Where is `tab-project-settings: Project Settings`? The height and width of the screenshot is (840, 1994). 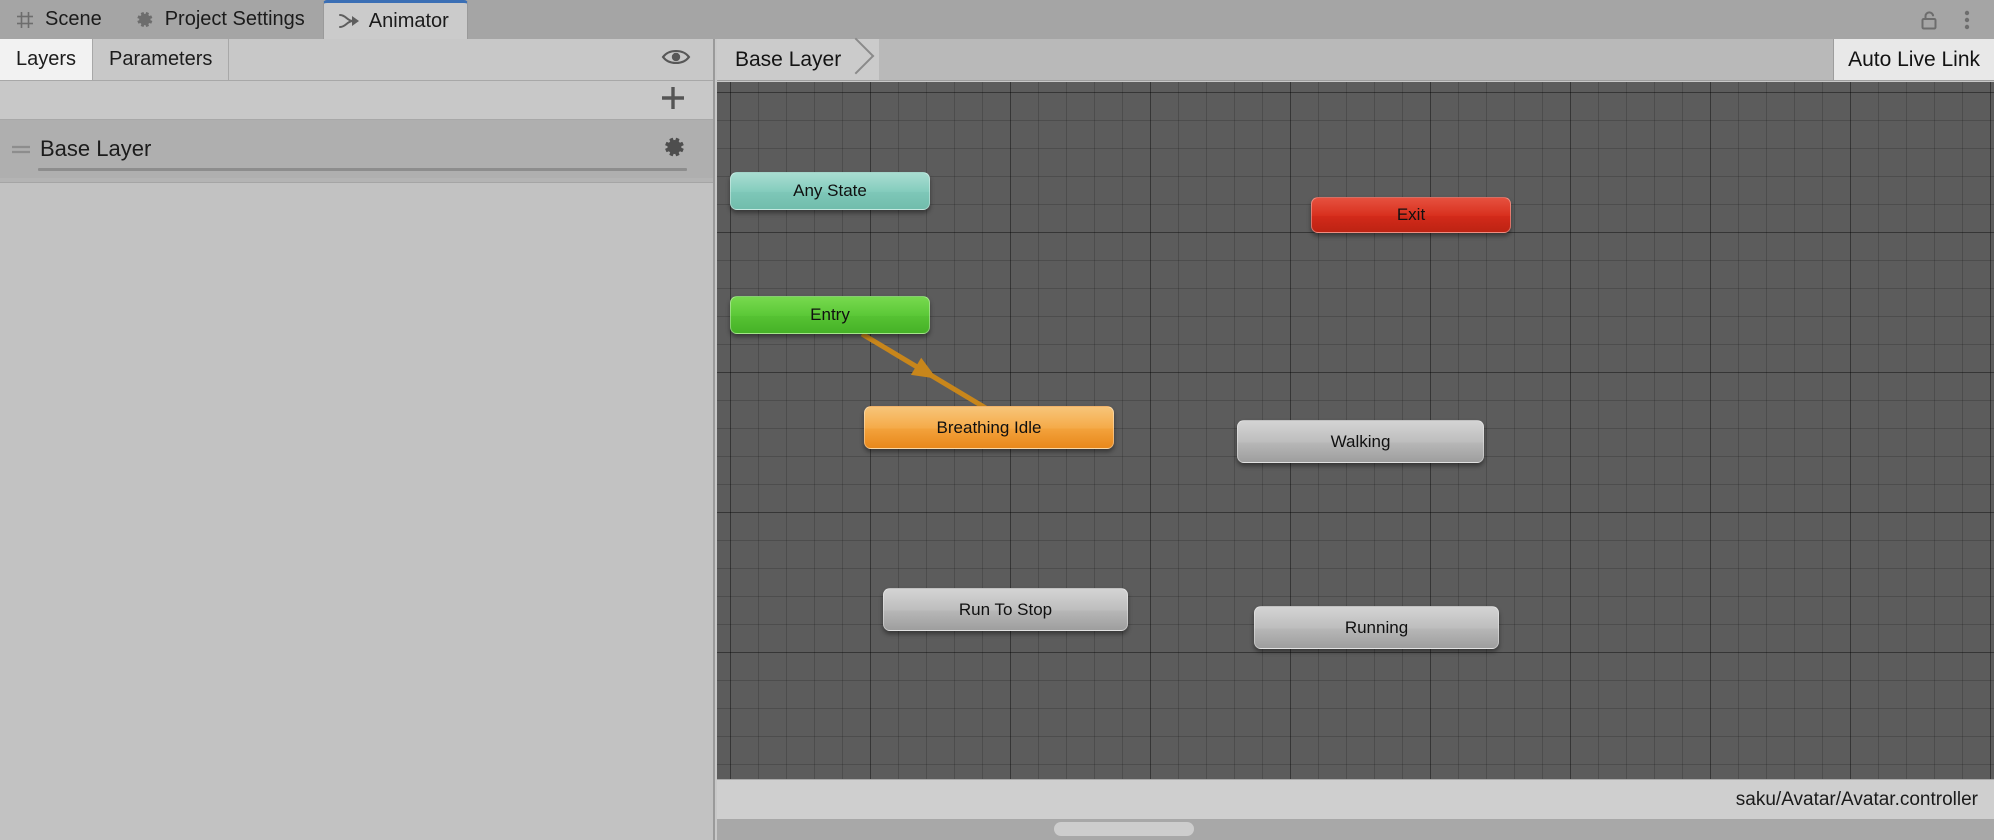
tab-project-settings: Project Settings is located at coordinates (221, 19).